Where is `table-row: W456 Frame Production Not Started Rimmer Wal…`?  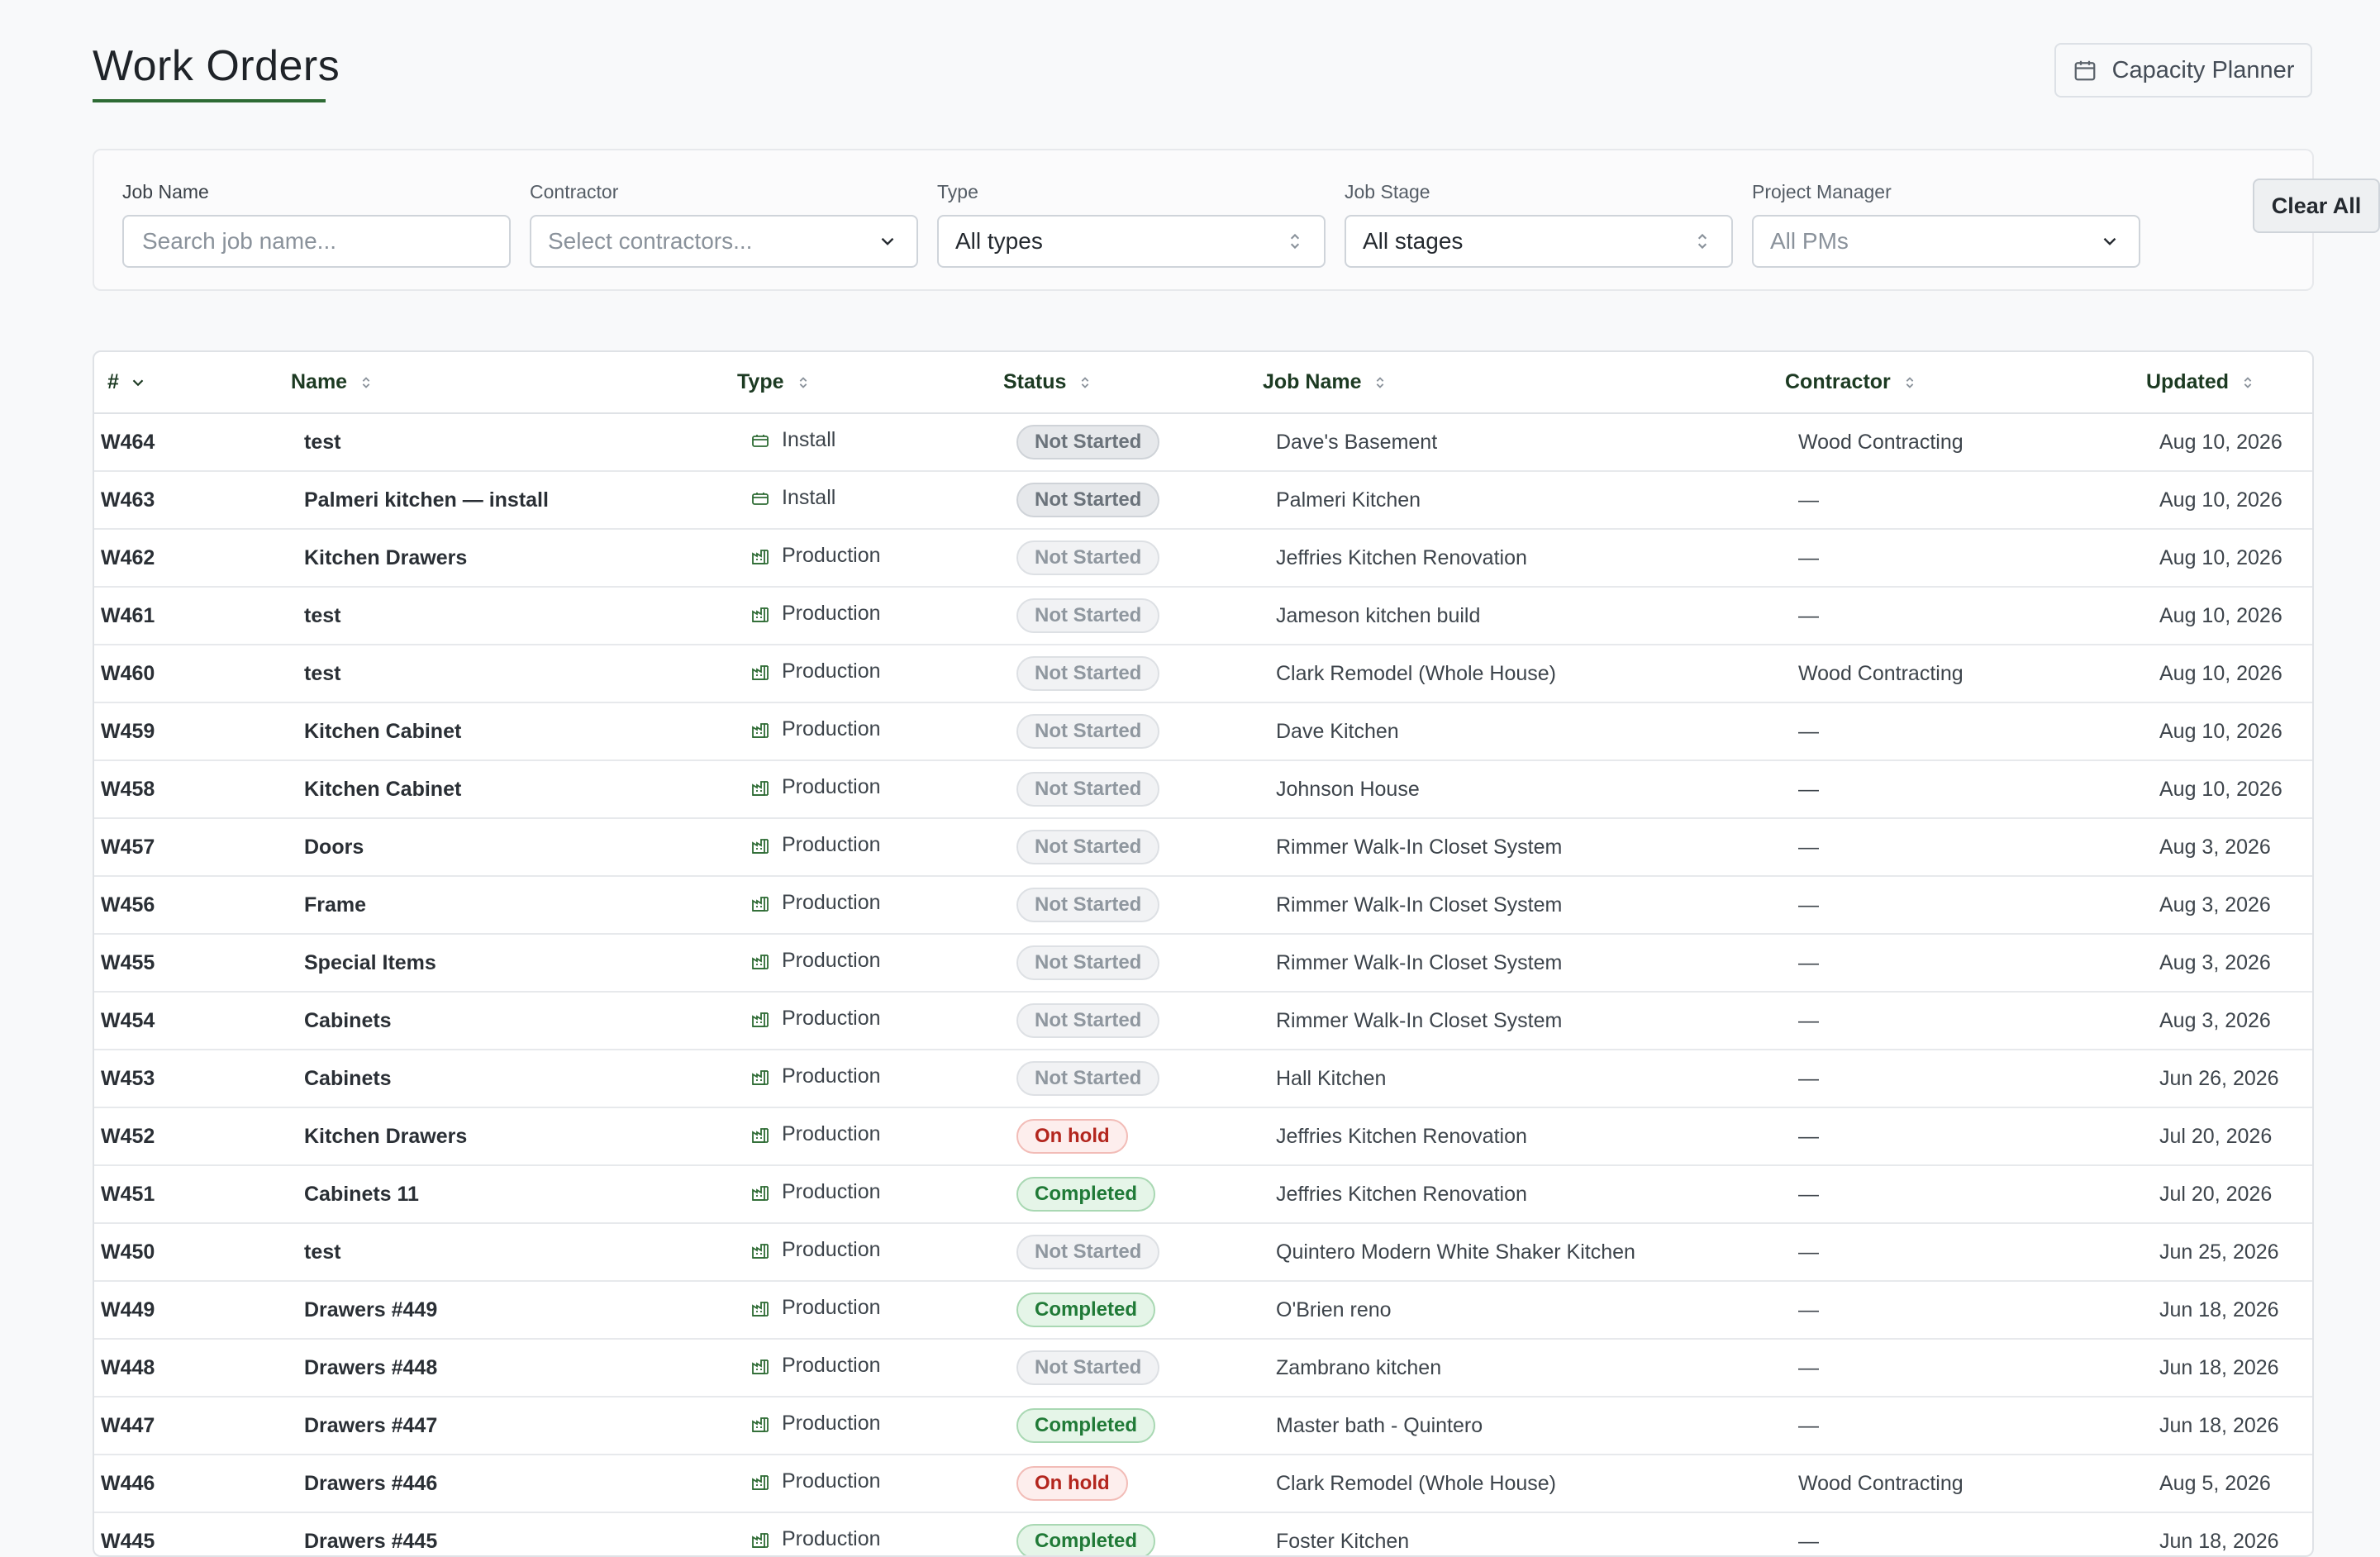
table-row: W456 Frame Production Not Started Rimmer Wal… is located at coordinates (1203, 905).